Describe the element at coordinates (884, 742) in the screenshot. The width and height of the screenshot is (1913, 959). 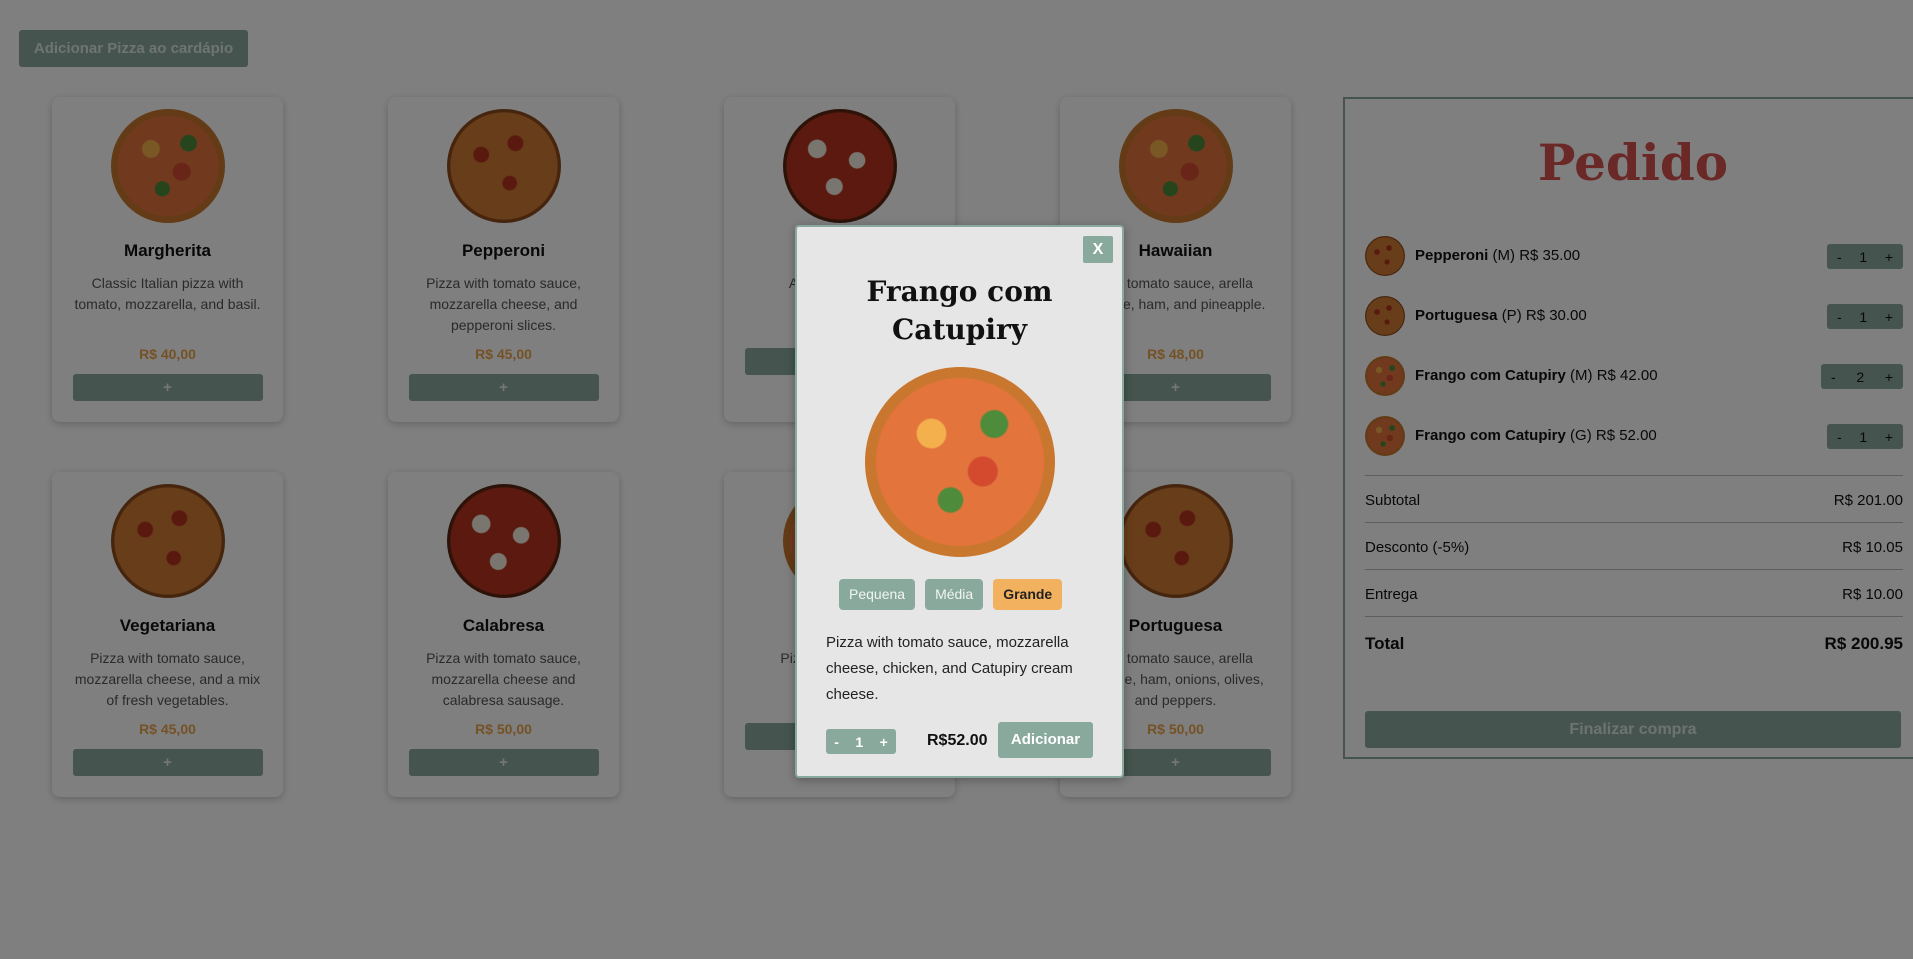
I see `increment-button: +` at that location.